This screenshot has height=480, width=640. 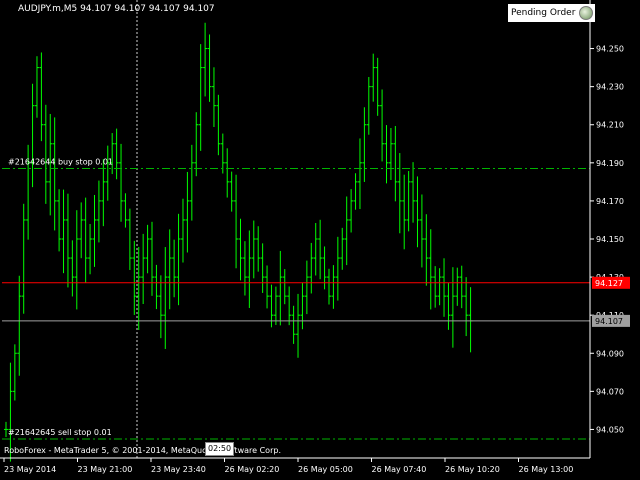 I want to click on price-tick-label: 94.150, so click(x=610, y=239).